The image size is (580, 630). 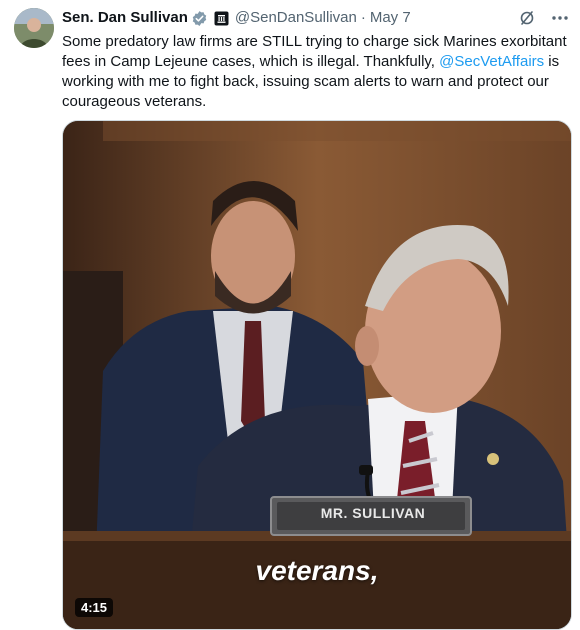 What do you see at coordinates (34, 28) in the screenshot?
I see `author-avatar` at bounding box center [34, 28].